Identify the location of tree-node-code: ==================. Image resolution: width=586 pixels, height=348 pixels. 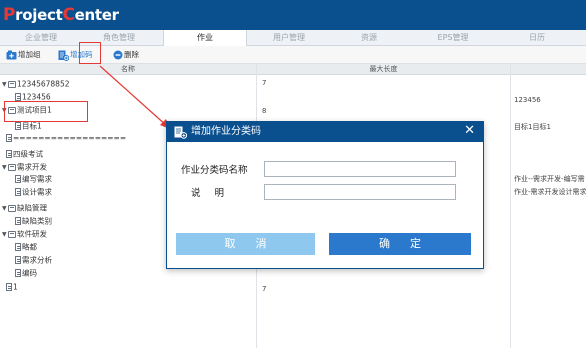
(66, 137).